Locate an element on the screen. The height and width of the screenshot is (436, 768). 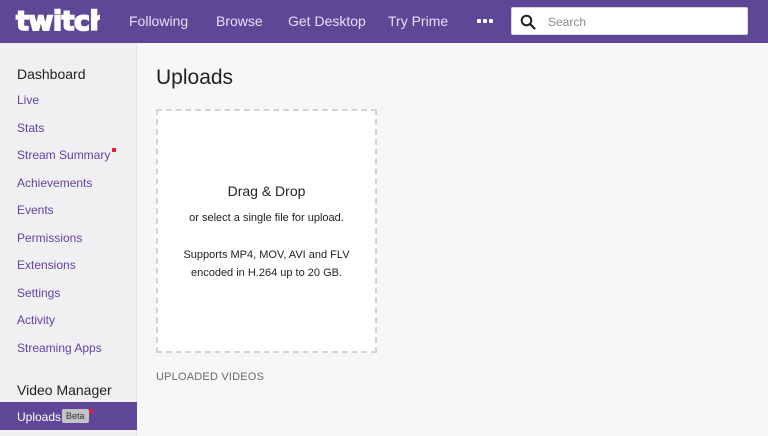
twitch-logo: twitch is located at coordinates (57, 21).